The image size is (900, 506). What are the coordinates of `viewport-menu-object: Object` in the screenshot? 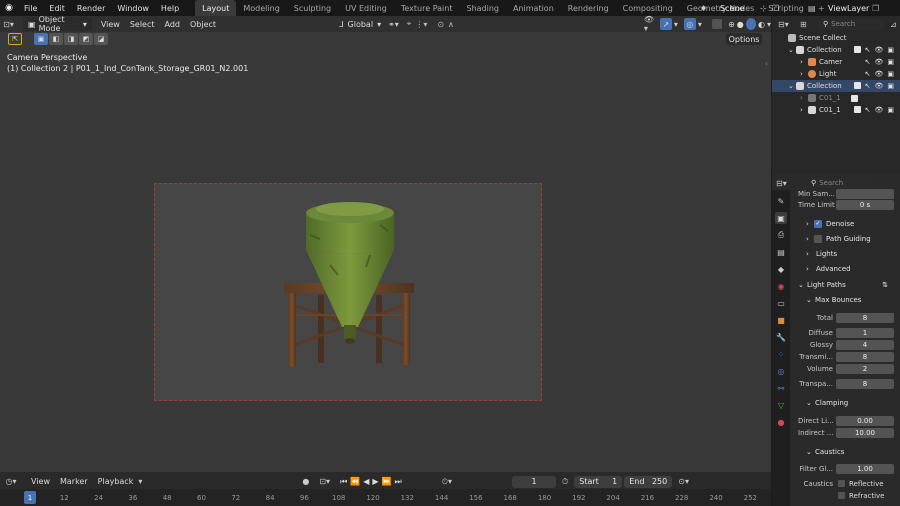 It's located at (203, 24).